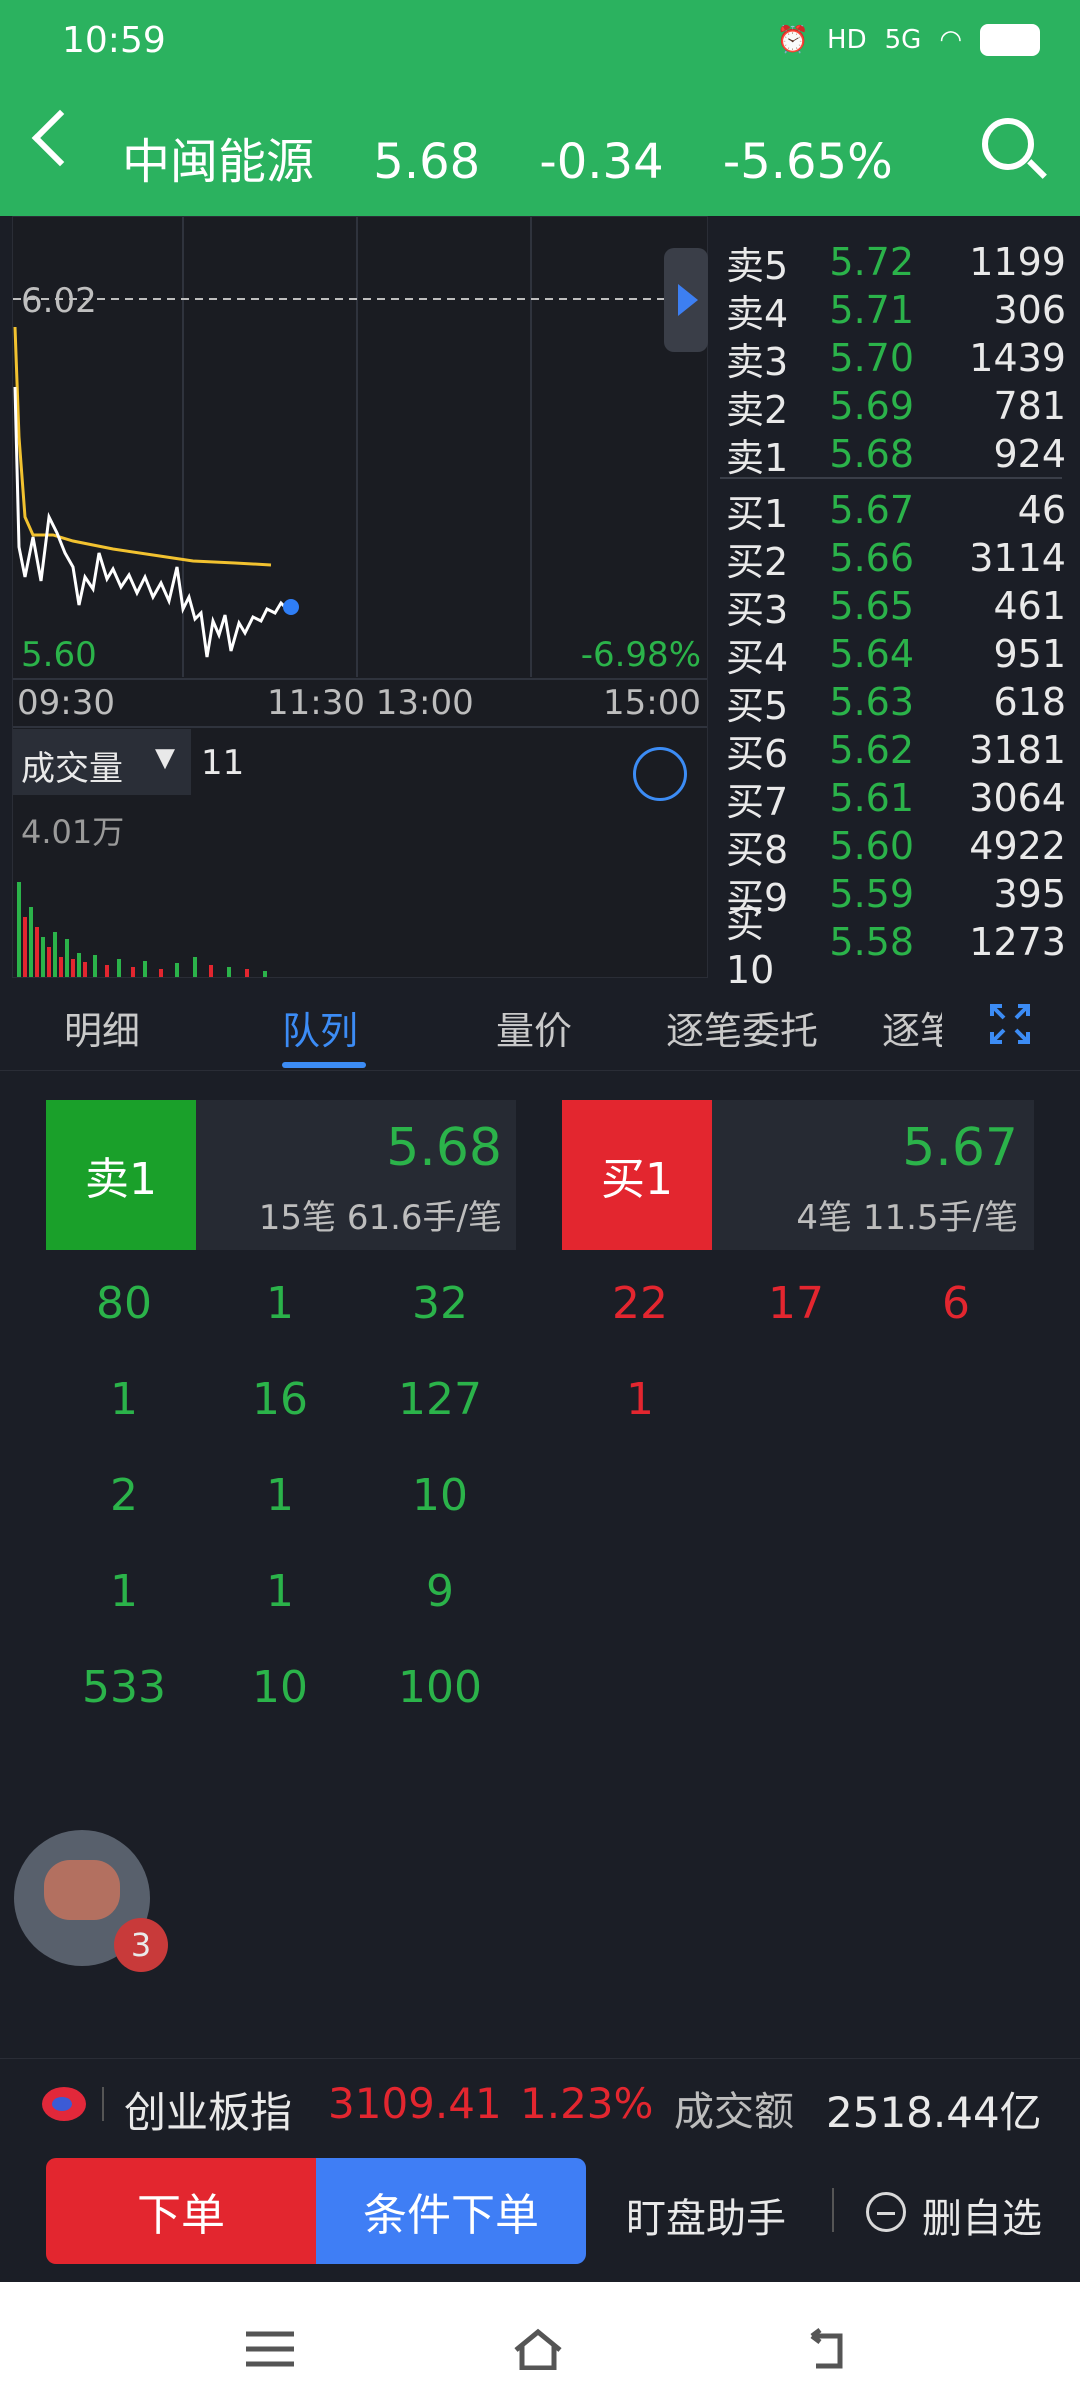  I want to click on bid-label: 买3, so click(757, 609).